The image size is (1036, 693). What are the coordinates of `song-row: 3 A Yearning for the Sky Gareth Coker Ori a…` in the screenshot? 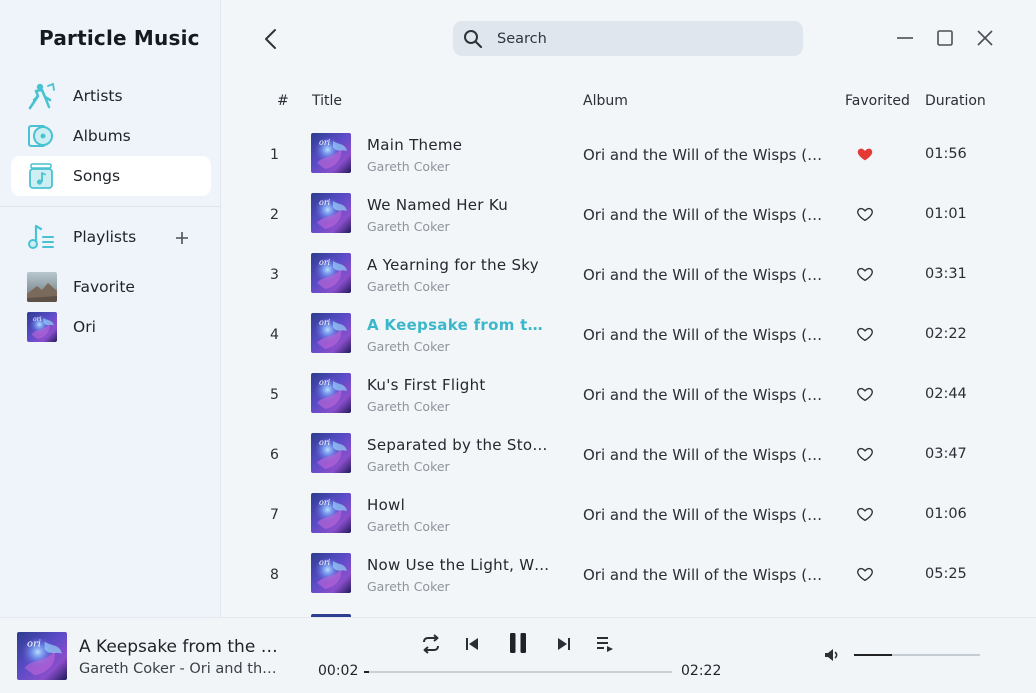 It's located at (635, 277).